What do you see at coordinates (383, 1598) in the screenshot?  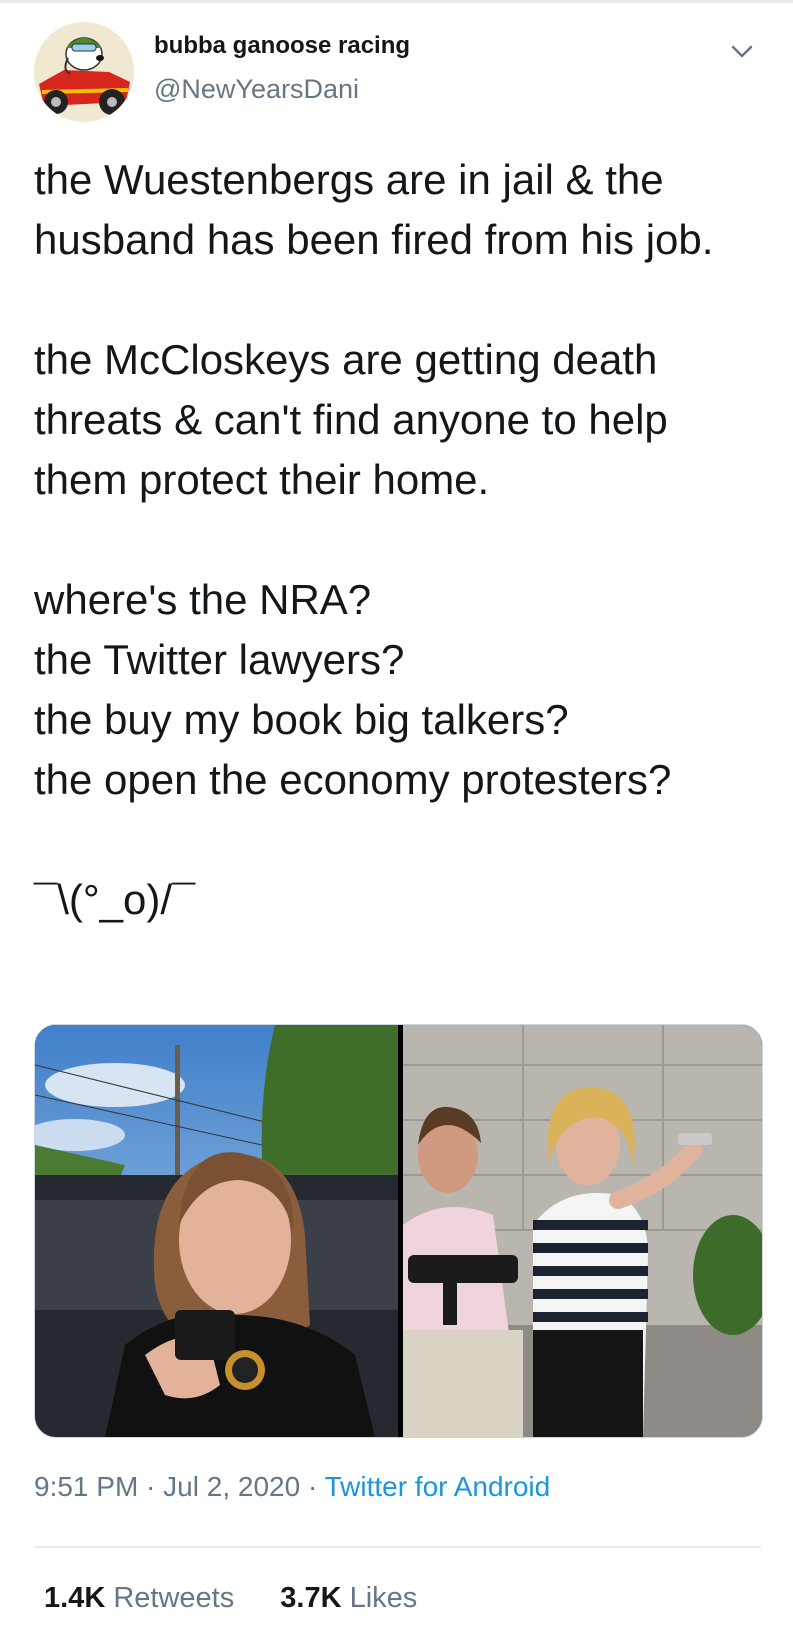 I see `likes-label: Likes` at bounding box center [383, 1598].